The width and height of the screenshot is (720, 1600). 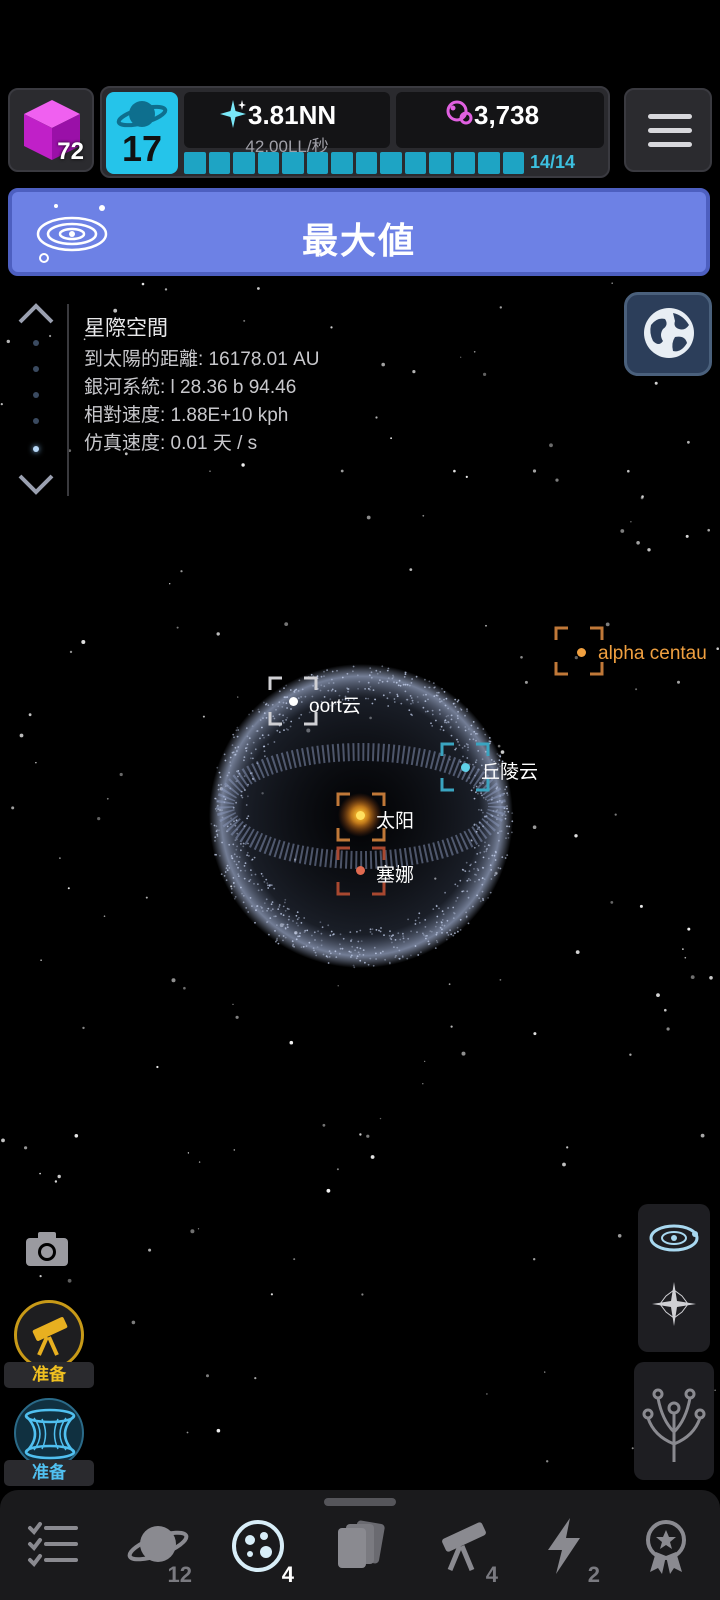 I want to click on menu-button, so click(x=668, y=130).